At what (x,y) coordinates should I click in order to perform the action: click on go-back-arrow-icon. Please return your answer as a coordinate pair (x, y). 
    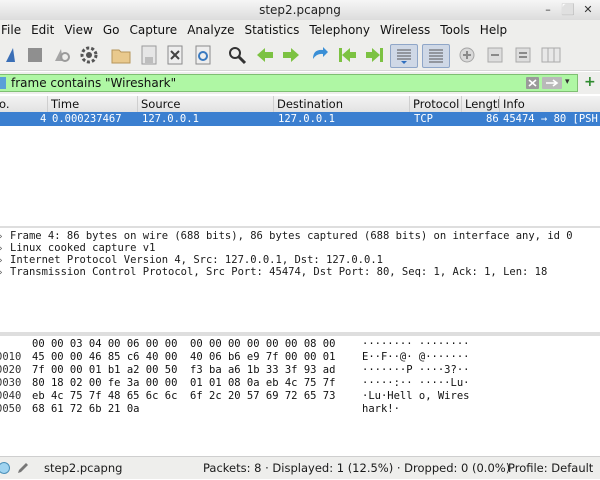
    Looking at the image, I should click on (265, 55).